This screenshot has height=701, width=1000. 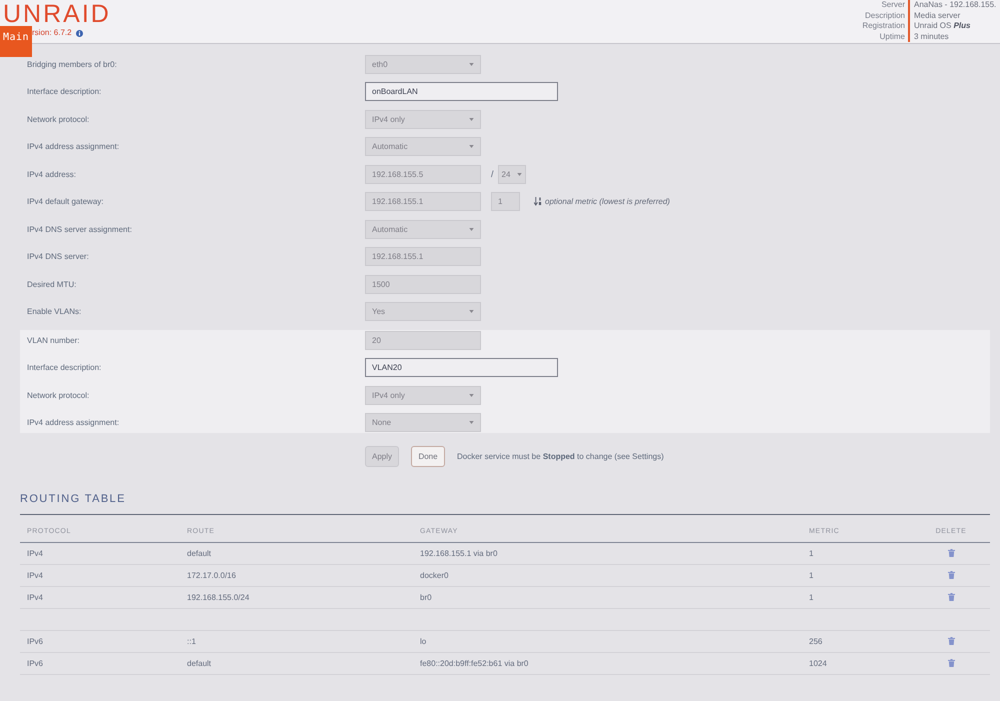 What do you see at coordinates (538, 201) in the screenshot?
I see `sort-down-icon` at bounding box center [538, 201].